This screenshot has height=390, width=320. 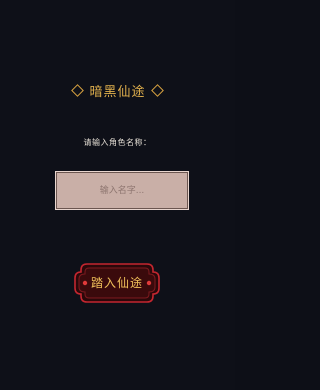 I want to click on character-name-input, so click(x=122, y=190).